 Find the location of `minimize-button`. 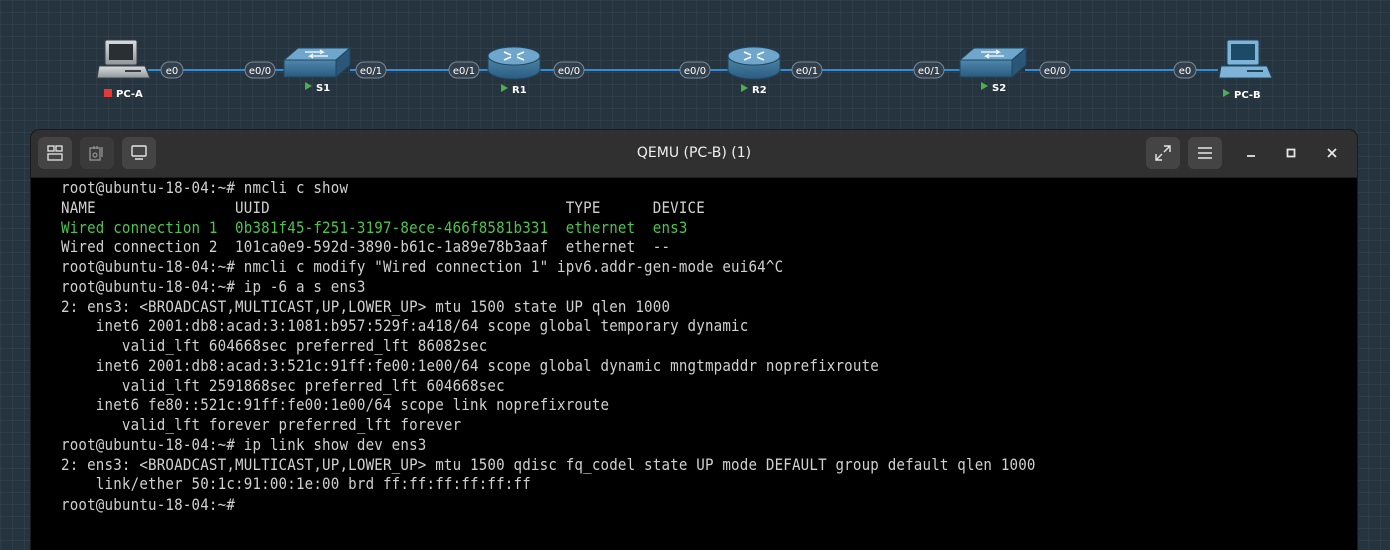

minimize-button is located at coordinates (1251, 153).